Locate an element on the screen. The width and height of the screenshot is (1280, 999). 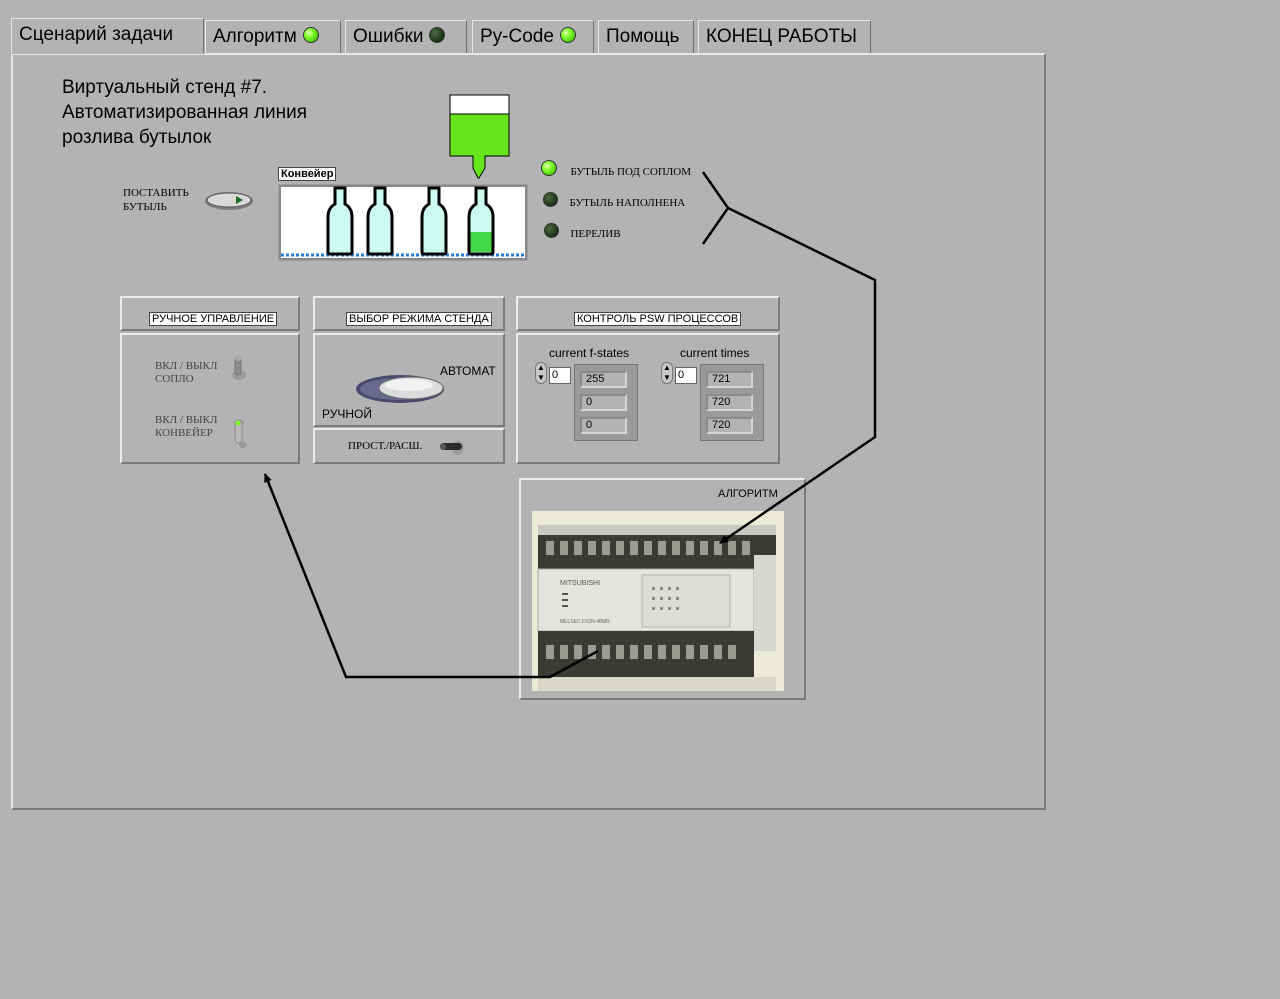
nozzle-switch-label: ВКЛ / ВЫКЛ СОПЛО is located at coordinates (186, 373).